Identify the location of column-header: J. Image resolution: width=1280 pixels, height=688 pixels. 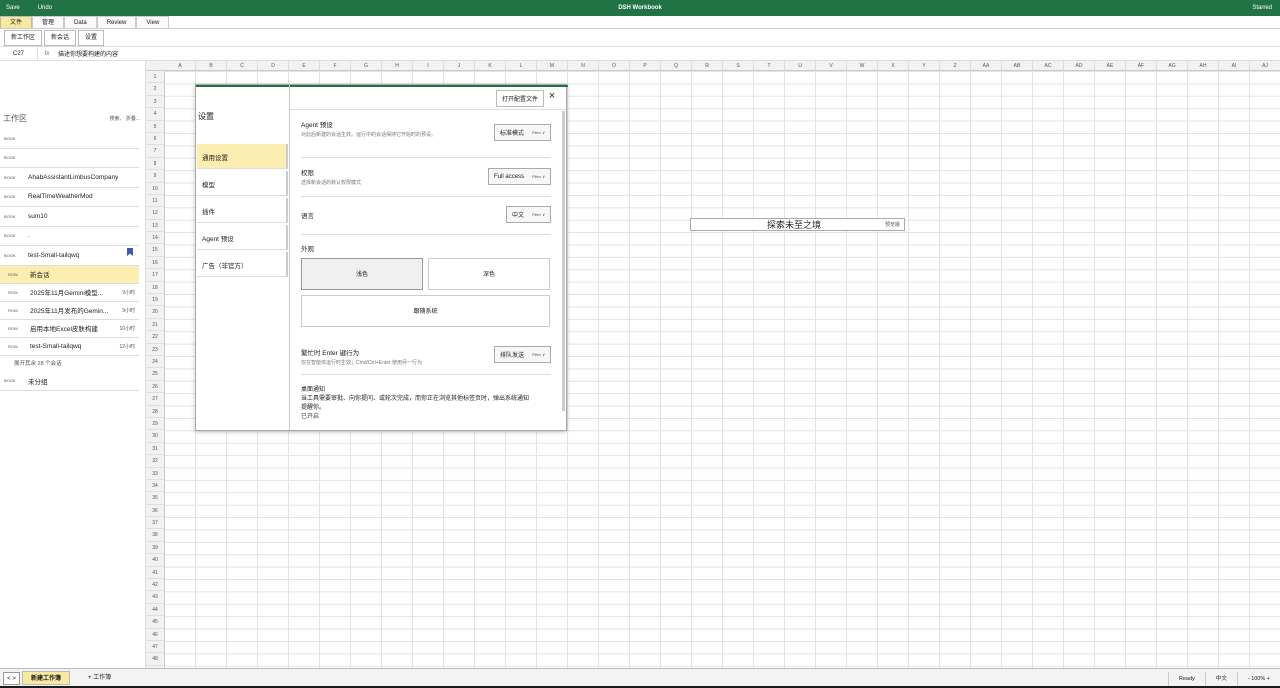
(459, 65).